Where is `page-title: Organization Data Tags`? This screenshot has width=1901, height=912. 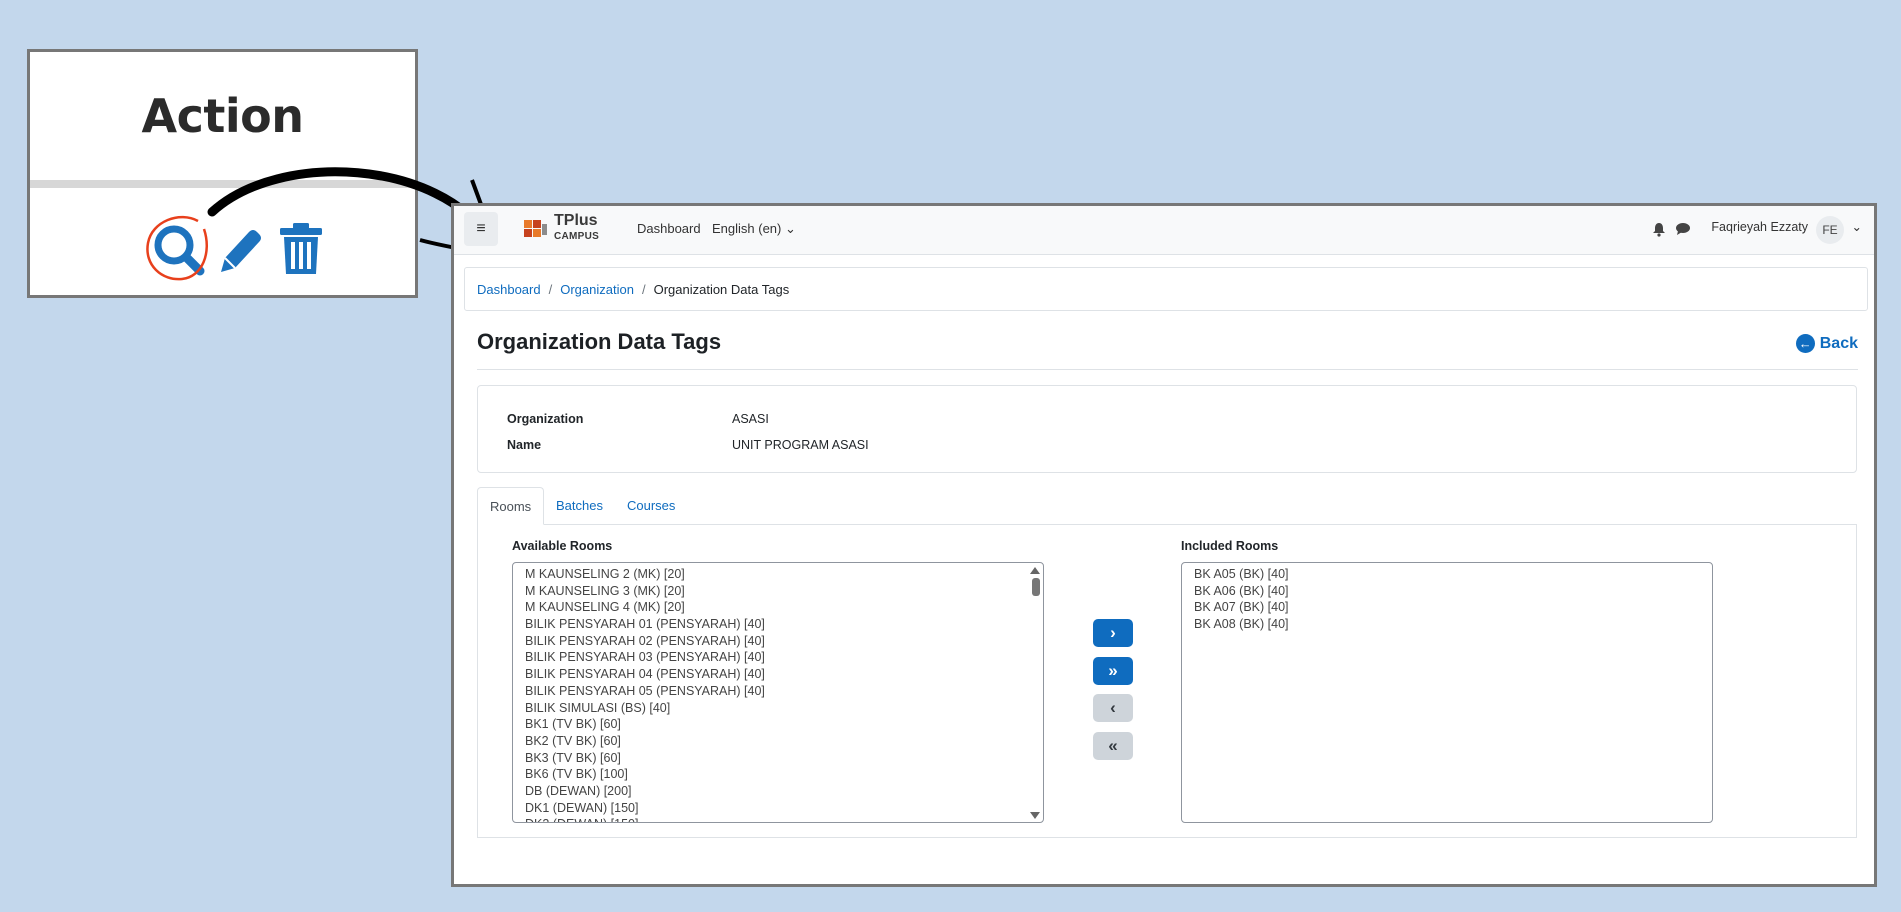
page-title: Organization Data Tags is located at coordinates (599, 341).